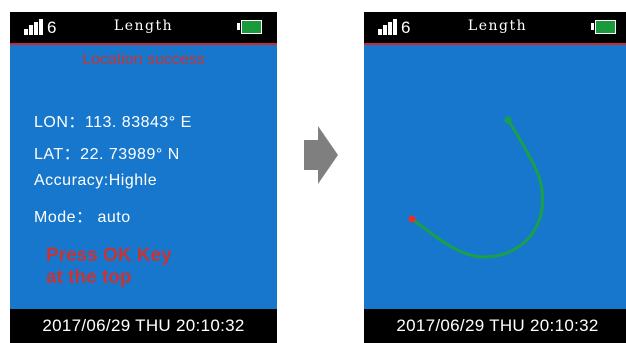 This screenshot has width=626, height=343. Describe the element at coordinates (130, 154) in the screenshot. I see `latitude-value: 22. 73989° N` at that location.